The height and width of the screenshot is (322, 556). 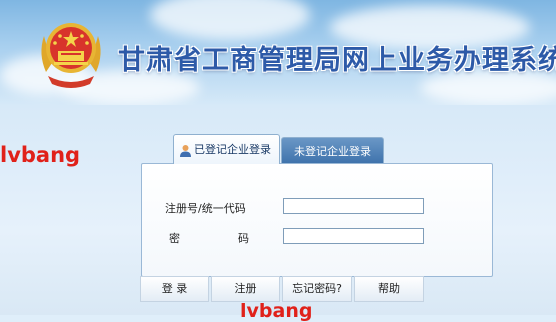 I want to click on tab-label: 未登记企业登录, so click(x=332, y=151).